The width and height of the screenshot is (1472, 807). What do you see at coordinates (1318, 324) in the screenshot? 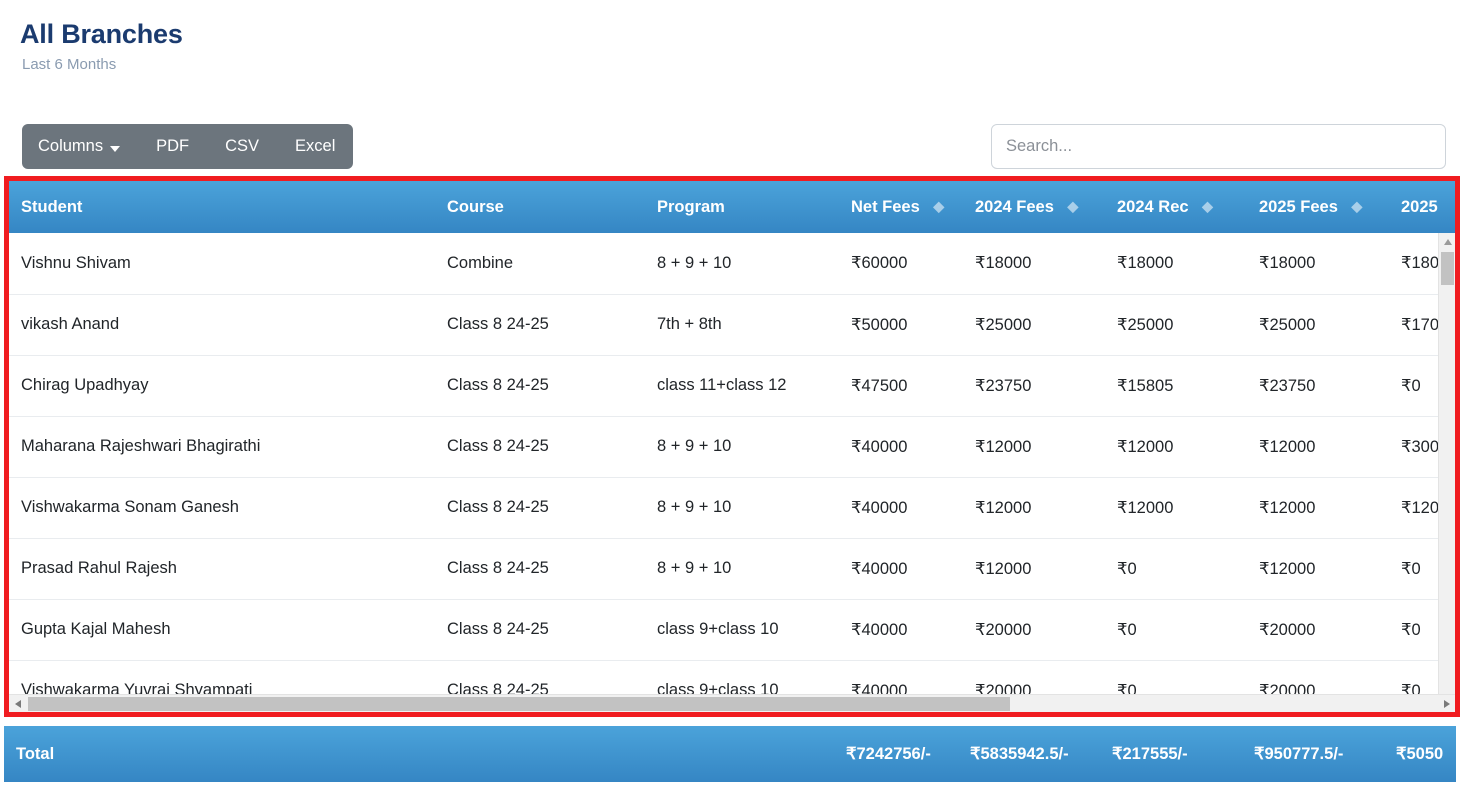
I see `cell-2025-fees: ₹25000` at bounding box center [1318, 324].